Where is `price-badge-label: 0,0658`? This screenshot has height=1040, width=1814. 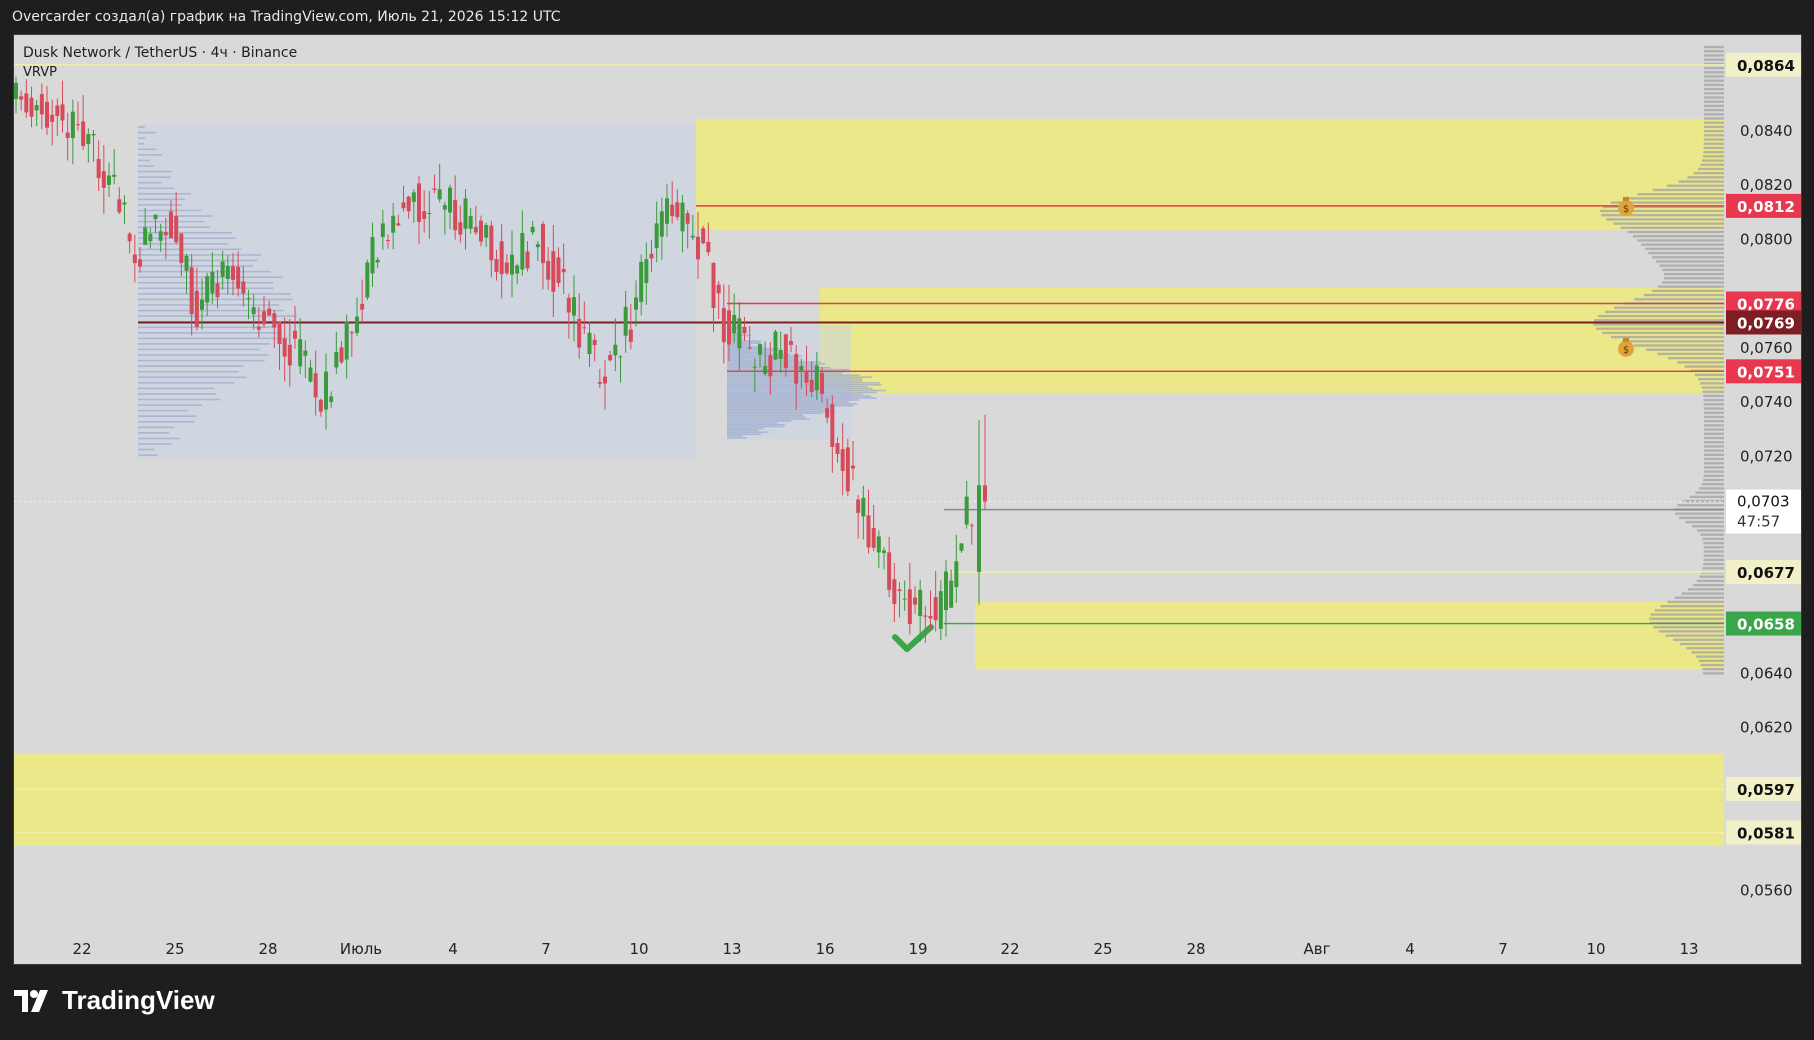
price-badge-label: 0,0658 is located at coordinates (1766, 625).